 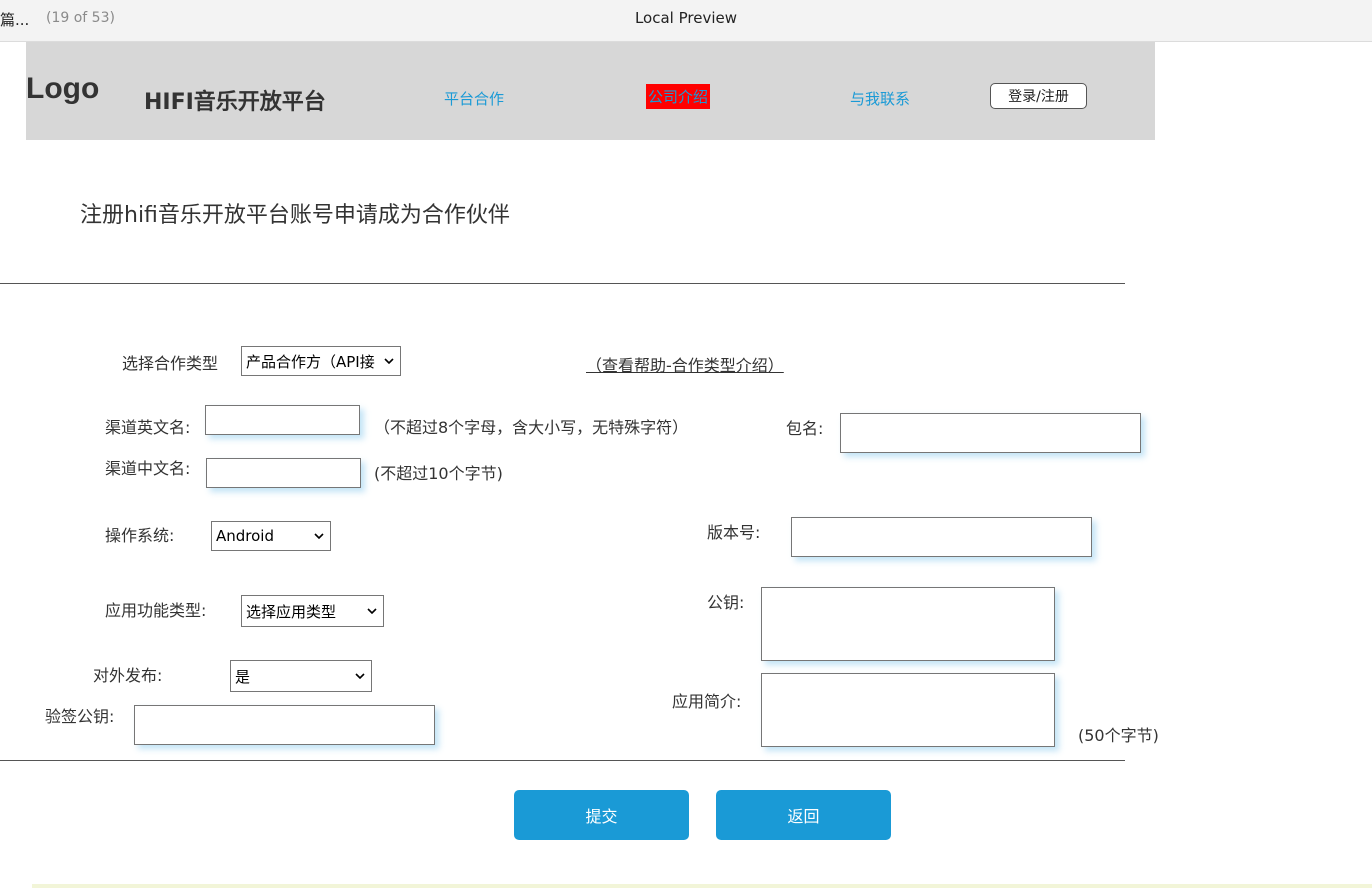 I want to click on public-key-textarea, so click(x=908, y=624).